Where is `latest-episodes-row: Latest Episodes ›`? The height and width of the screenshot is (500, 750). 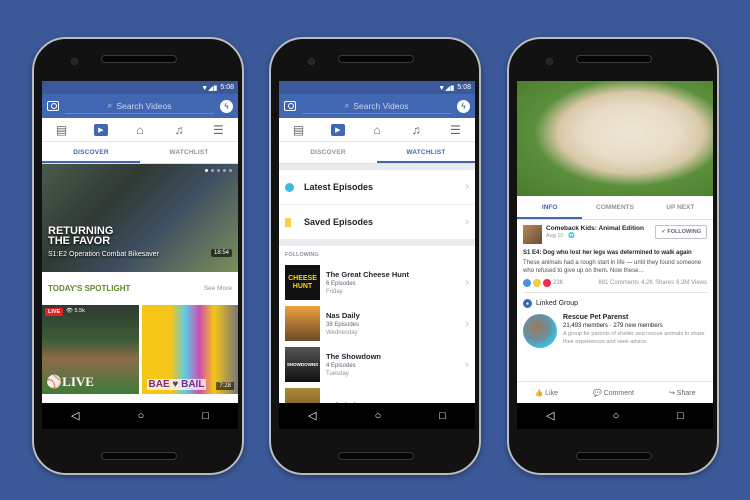 latest-episodes-row: Latest Episodes › is located at coordinates (377, 187).